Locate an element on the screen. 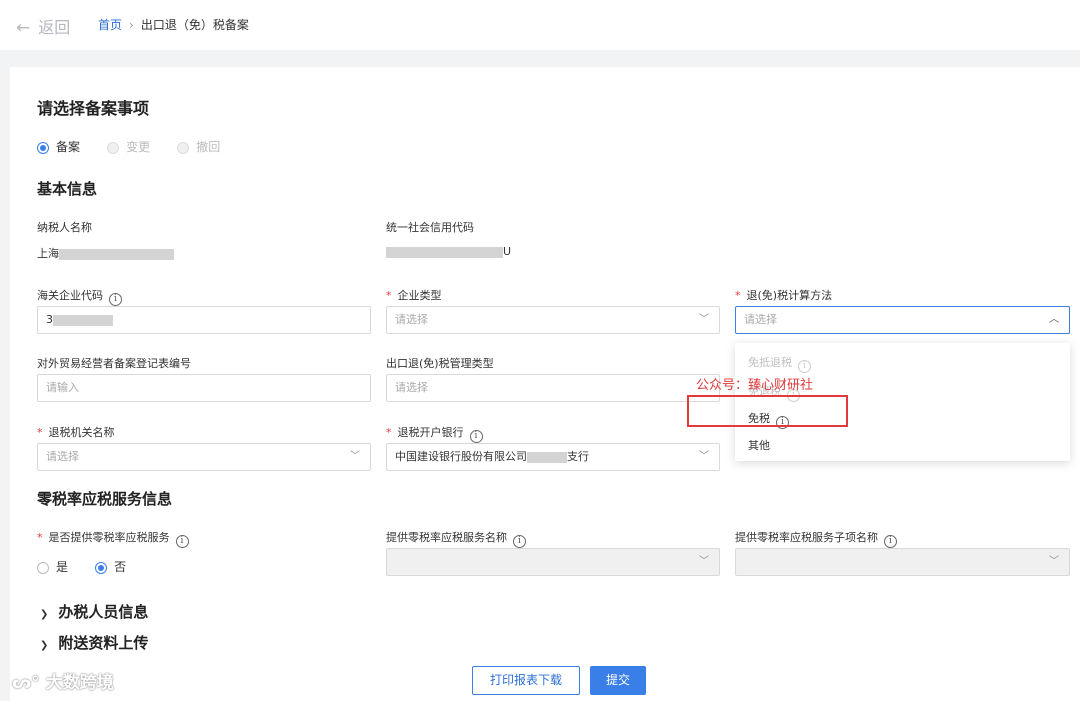  tax-authority-label: * 退税机关名称 is located at coordinates (76, 432).